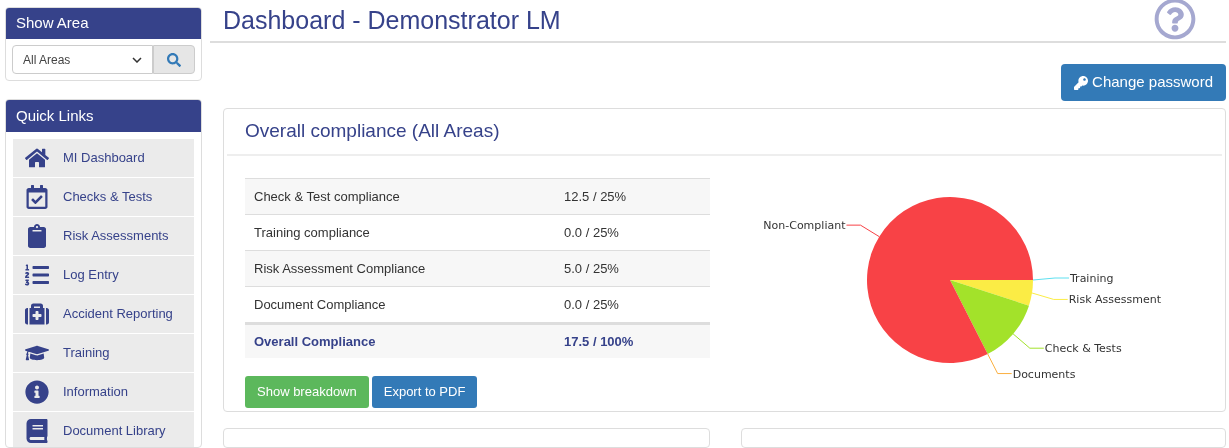  What do you see at coordinates (37, 431) in the screenshot?
I see `book-icon` at bounding box center [37, 431].